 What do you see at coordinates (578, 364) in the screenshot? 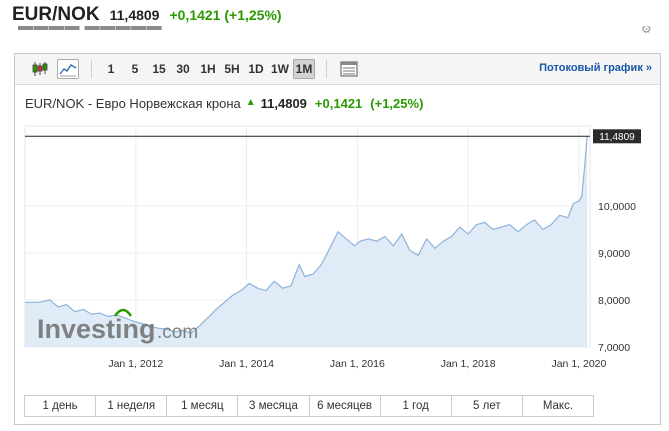
I see `x-tick-label: Jan 1, 2020` at bounding box center [578, 364].